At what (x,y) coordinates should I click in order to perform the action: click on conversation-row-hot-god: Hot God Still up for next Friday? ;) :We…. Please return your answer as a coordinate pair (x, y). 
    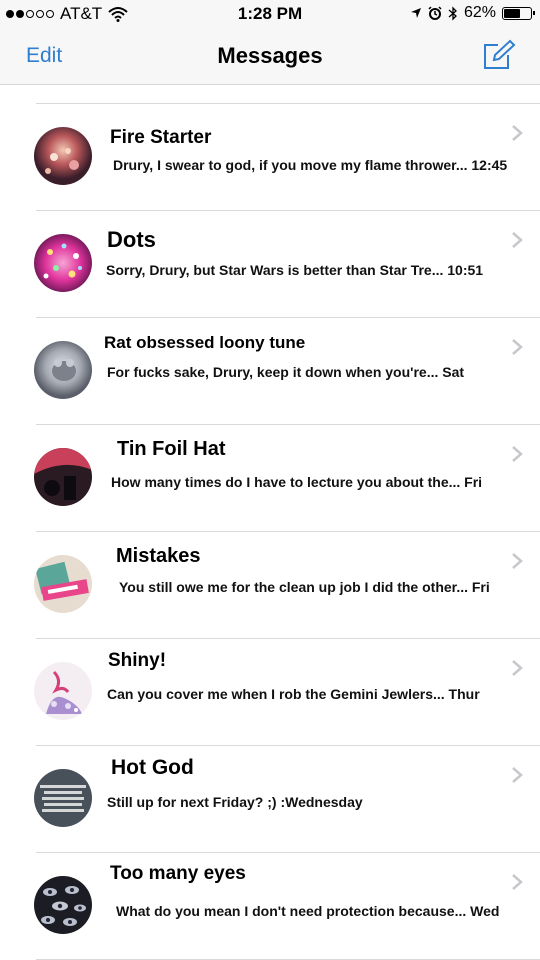
    Looking at the image, I should click on (270, 799).